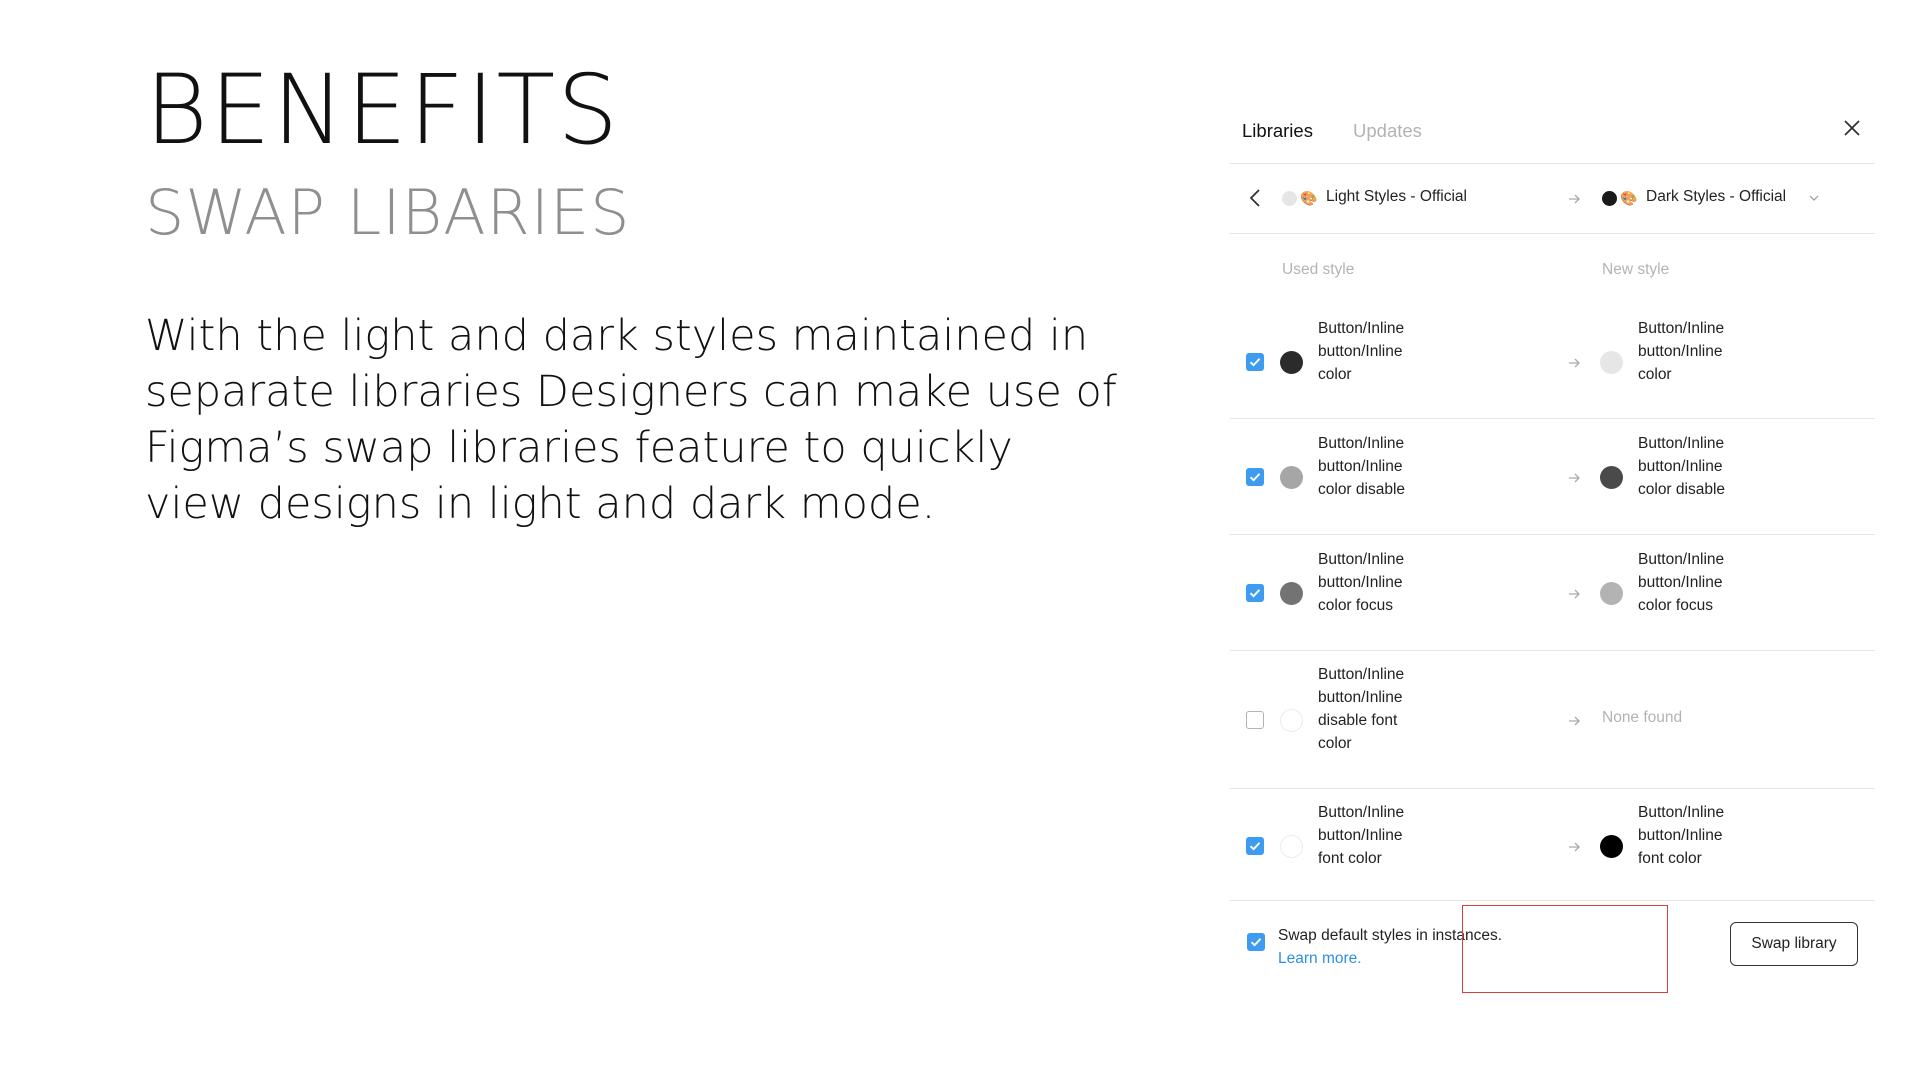 Image resolution: width=1920 pixels, height=1080 pixels. I want to click on new-style-name: Button/Inline button/Inline color, so click(1698, 351).